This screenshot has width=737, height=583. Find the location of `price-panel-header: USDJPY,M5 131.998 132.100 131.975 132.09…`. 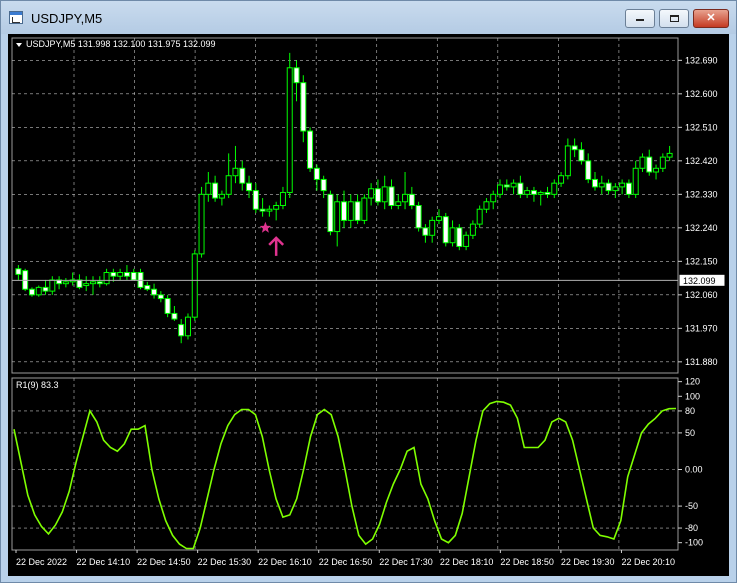

price-panel-header: USDJPY,M5 131.998 132.100 131.975 132.09… is located at coordinates (120, 44).